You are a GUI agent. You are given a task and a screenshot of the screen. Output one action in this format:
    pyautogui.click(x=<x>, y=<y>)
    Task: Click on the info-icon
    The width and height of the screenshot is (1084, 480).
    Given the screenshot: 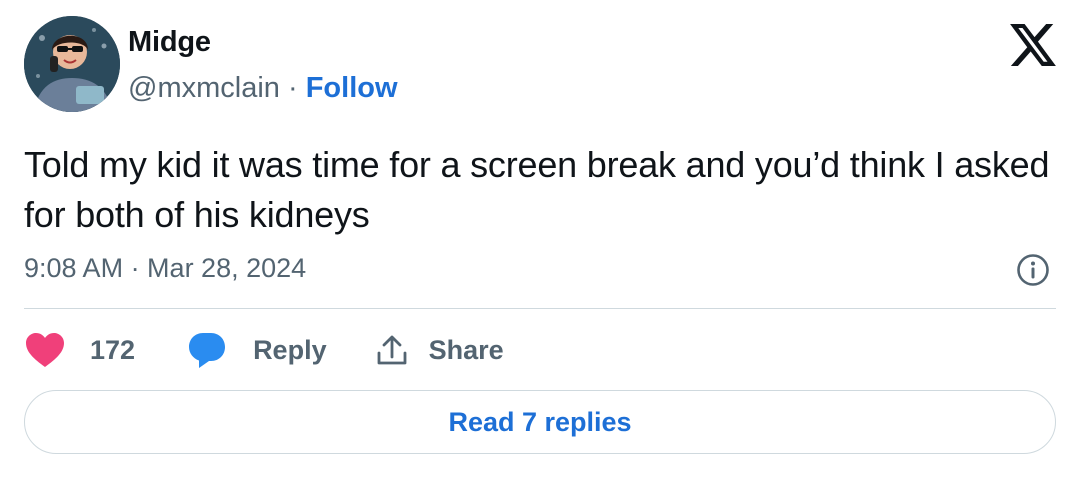 What is the action you would take?
    pyautogui.click(x=1033, y=270)
    